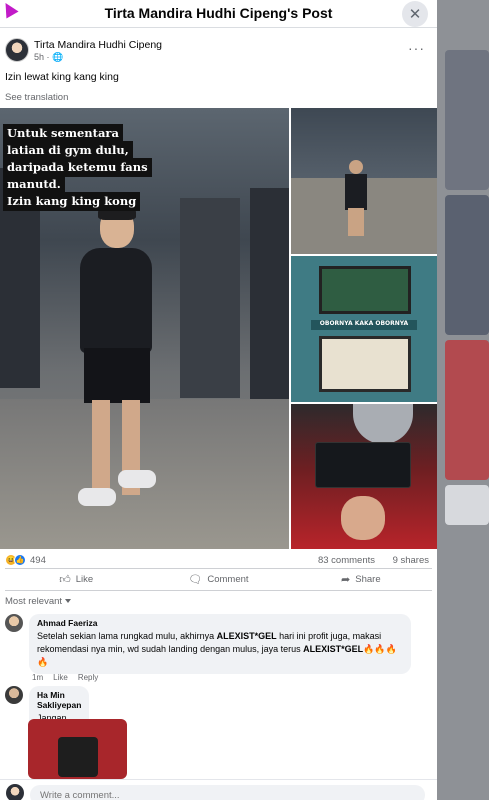 This screenshot has height=800, width=489. What do you see at coordinates (411, 560) in the screenshot?
I see `share-count: 9 shares` at bounding box center [411, 560].